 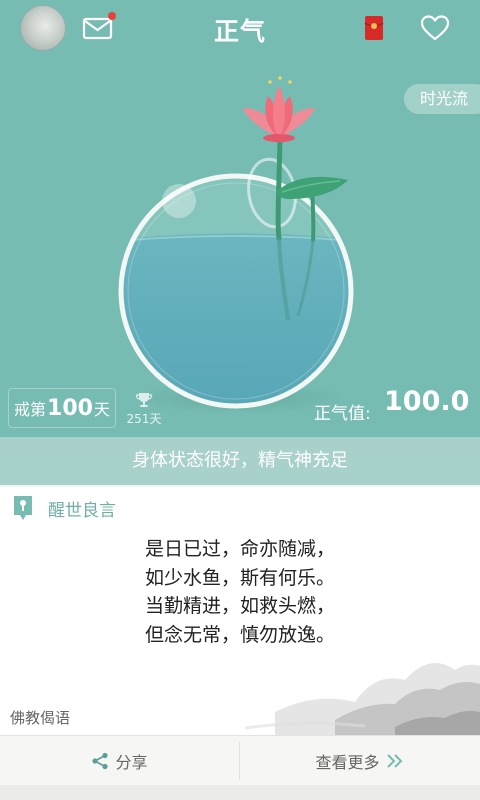 What do you see at coordinates (347, 762) in the screenshot?
I see `view-more-label: 查看更多` at bounding box center [347, 762].